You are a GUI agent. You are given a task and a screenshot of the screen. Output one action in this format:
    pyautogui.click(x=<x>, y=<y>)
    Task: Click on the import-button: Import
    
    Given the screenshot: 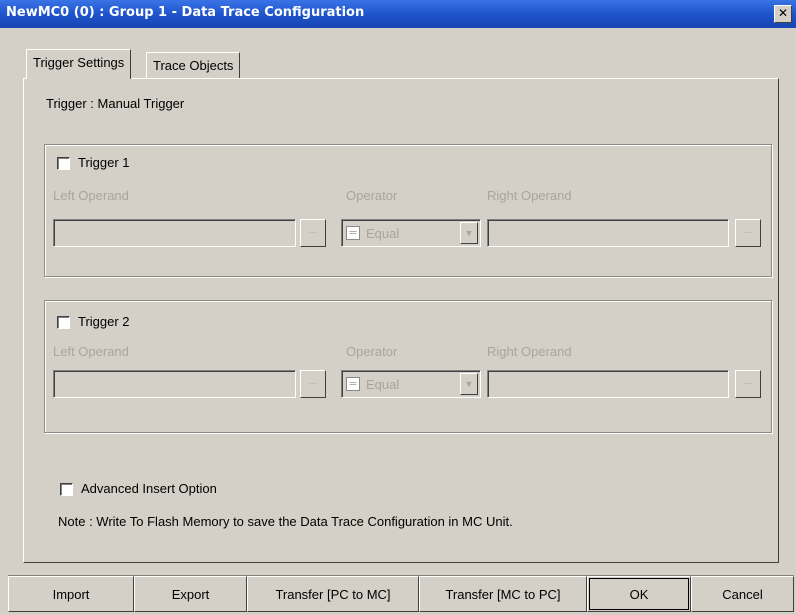 What is the action you would take?
    pyautogui.click(x=71, y=594)
    